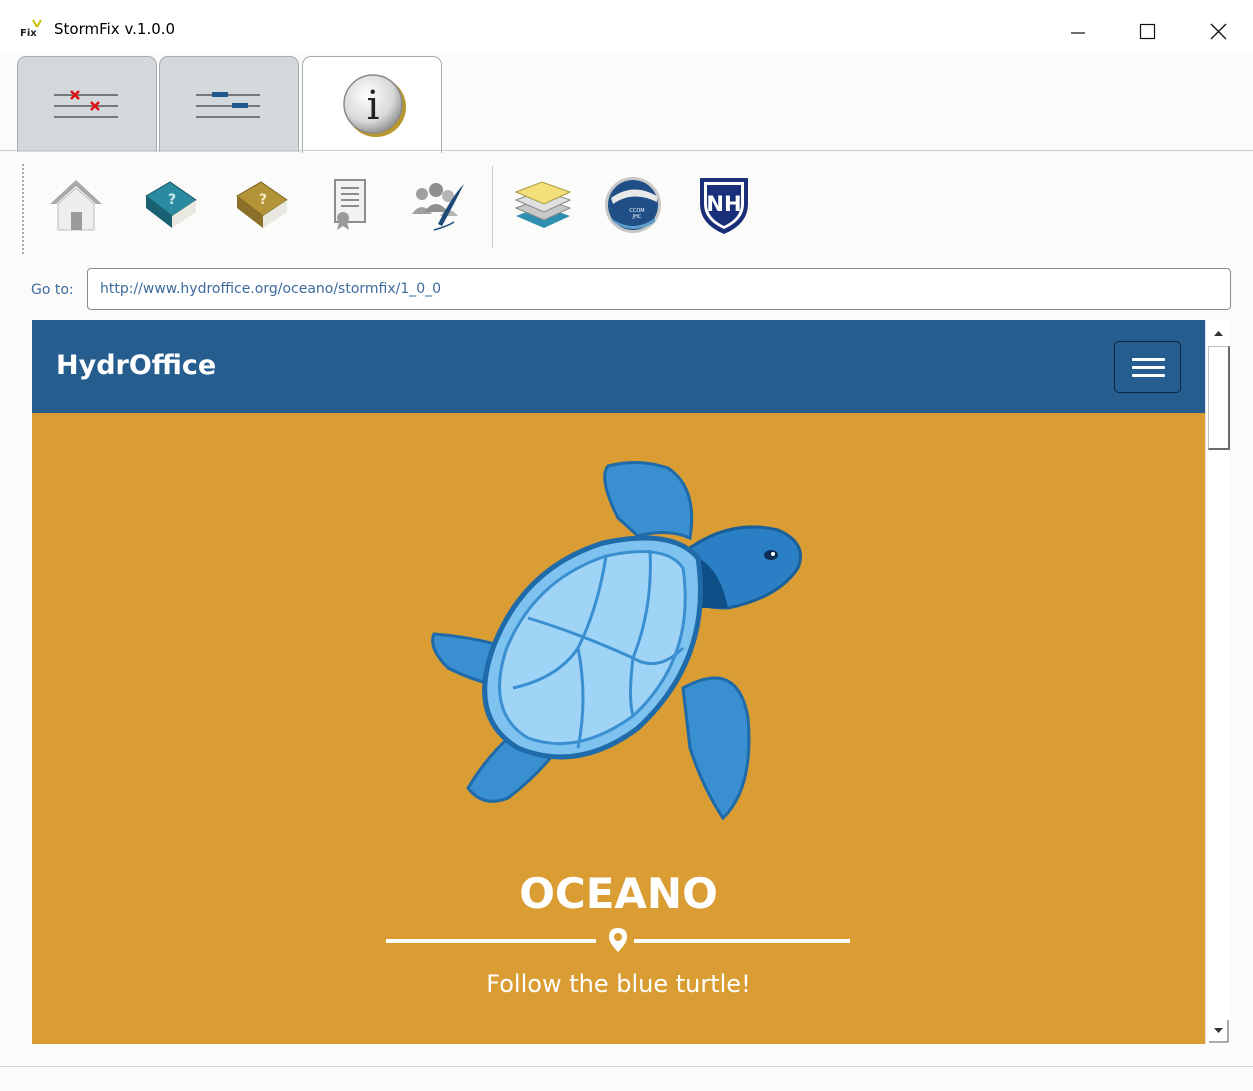  I want to click on title-bar: Fix StormFix v.1.0.0, so click(626, 26).